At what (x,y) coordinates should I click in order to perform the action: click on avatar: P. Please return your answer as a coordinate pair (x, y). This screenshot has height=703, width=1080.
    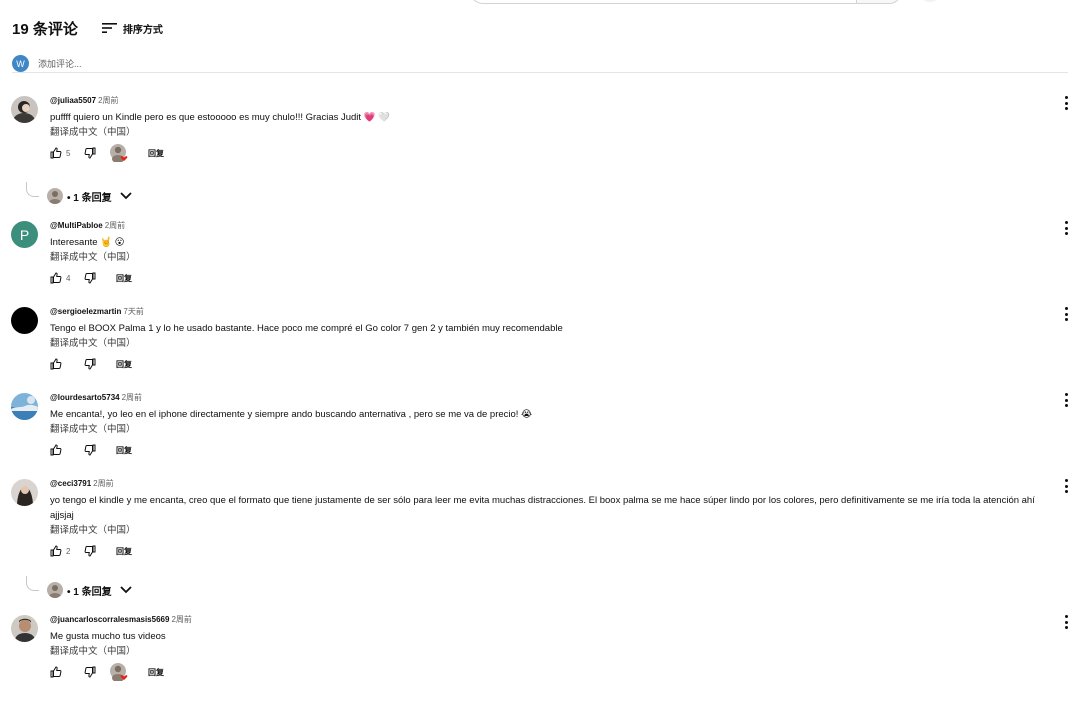
    Looking at the image, I should click on (24, 234).